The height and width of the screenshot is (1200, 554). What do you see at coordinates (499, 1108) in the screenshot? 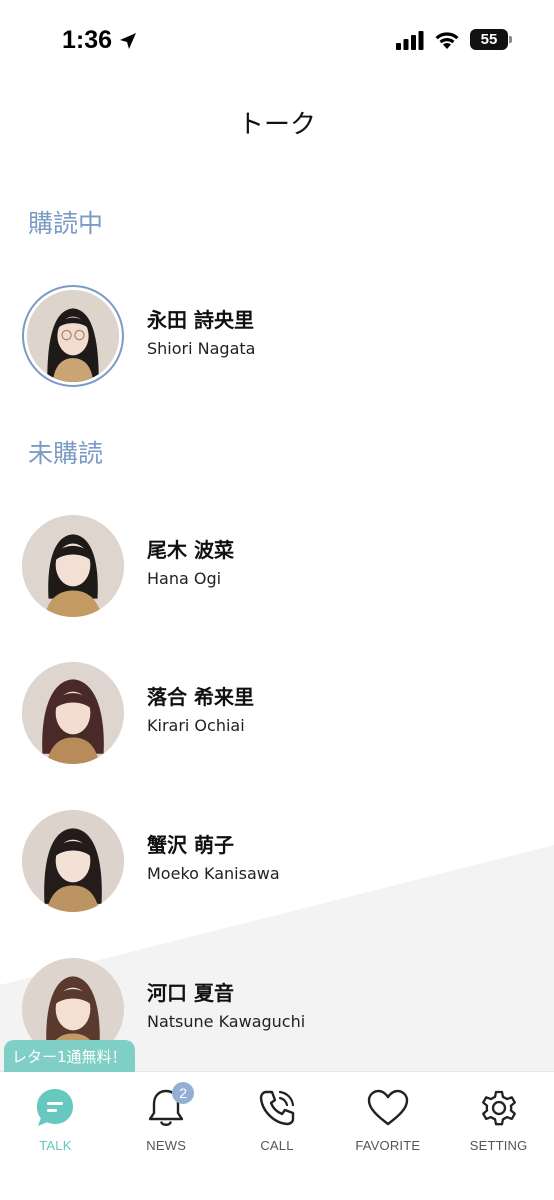
I see `gear-icon` at bounding box center [499, 1108].